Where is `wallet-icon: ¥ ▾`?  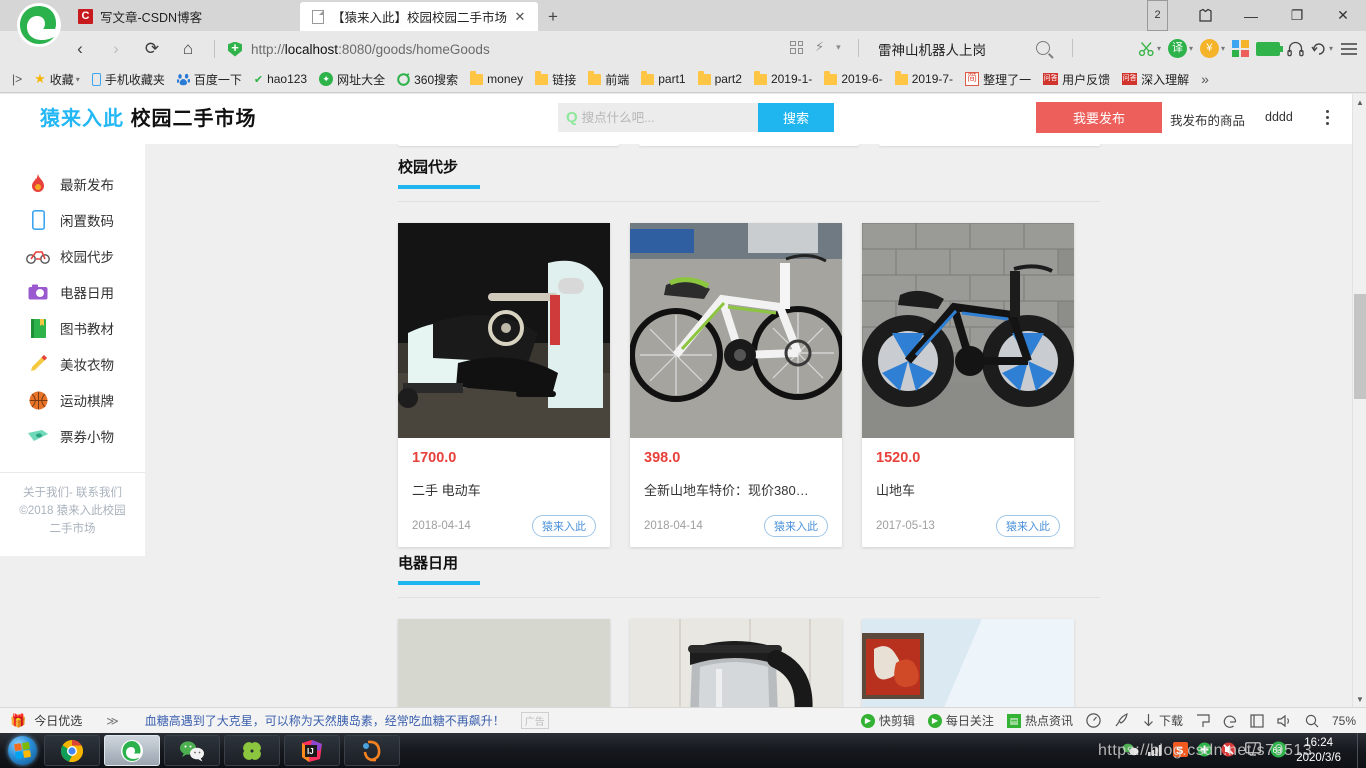 wallet-icon: ¥ ▾ is located at coordinates (1212, 48).